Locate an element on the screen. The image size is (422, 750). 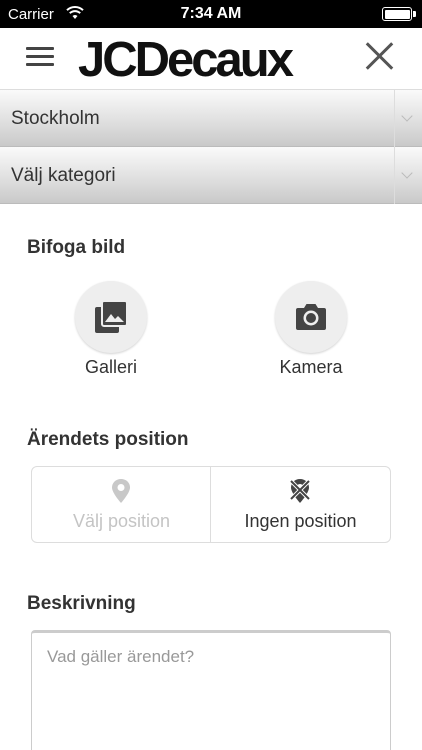
map-pin-icon is located at coordinates (121, 491).